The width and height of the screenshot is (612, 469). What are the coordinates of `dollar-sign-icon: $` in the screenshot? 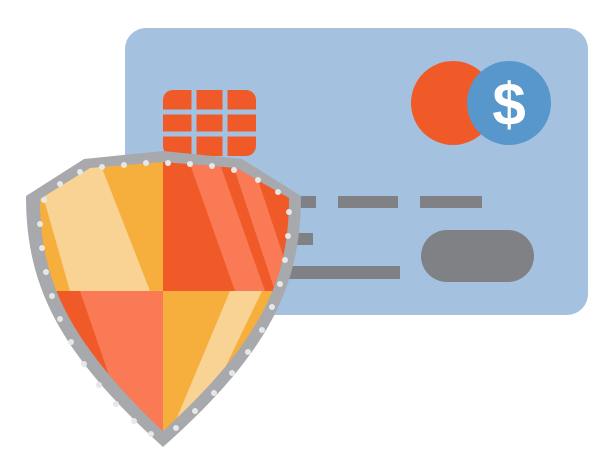 It's located at (508, 104).